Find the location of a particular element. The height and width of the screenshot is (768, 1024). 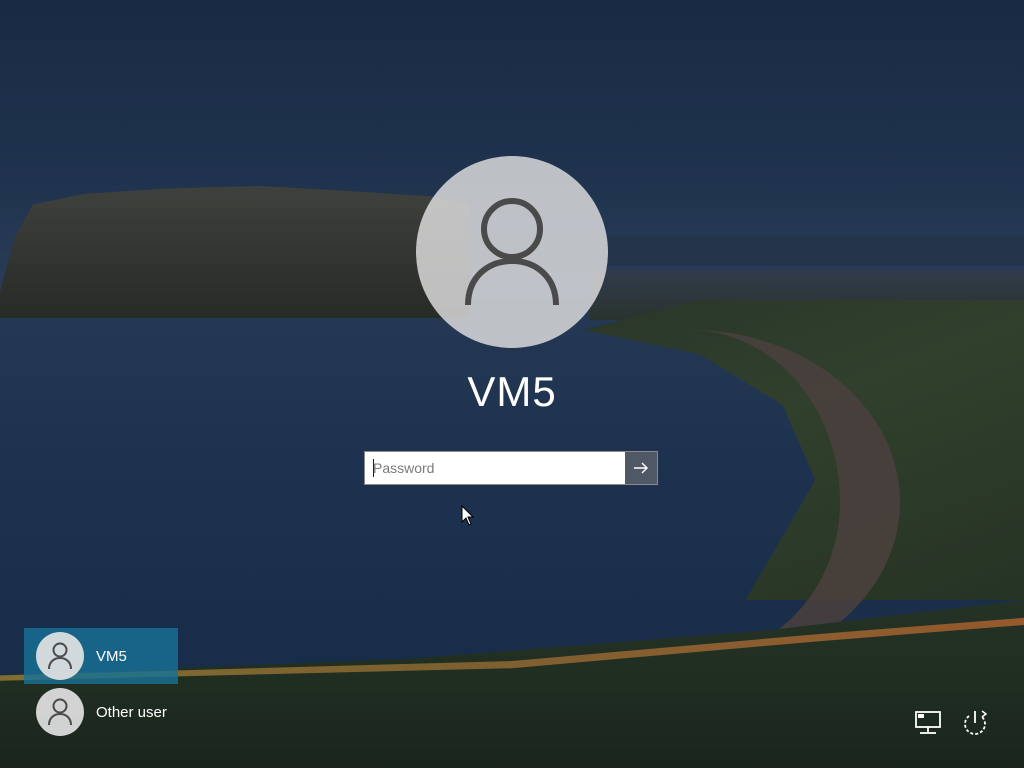

network-button is located at coordinates (928, 723).